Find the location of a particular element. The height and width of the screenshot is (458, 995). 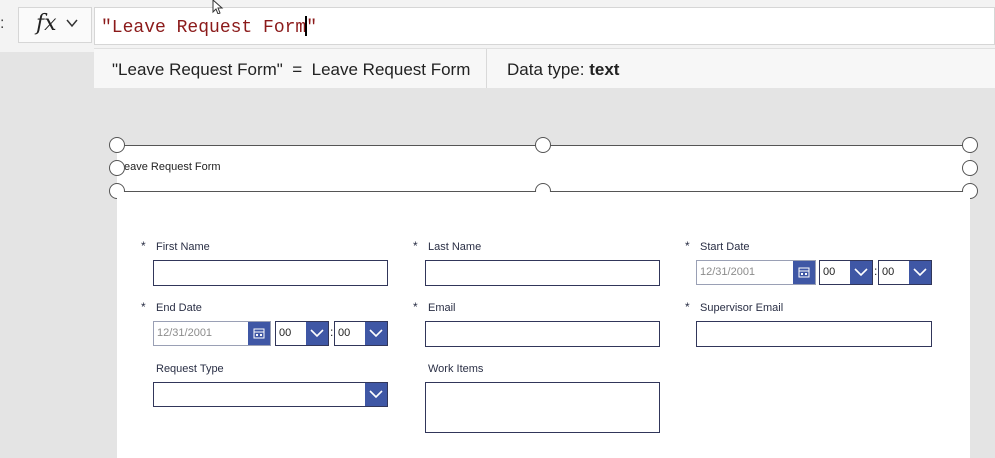

end-minute-dropdown: 00 is located at coordinates (361, 333).